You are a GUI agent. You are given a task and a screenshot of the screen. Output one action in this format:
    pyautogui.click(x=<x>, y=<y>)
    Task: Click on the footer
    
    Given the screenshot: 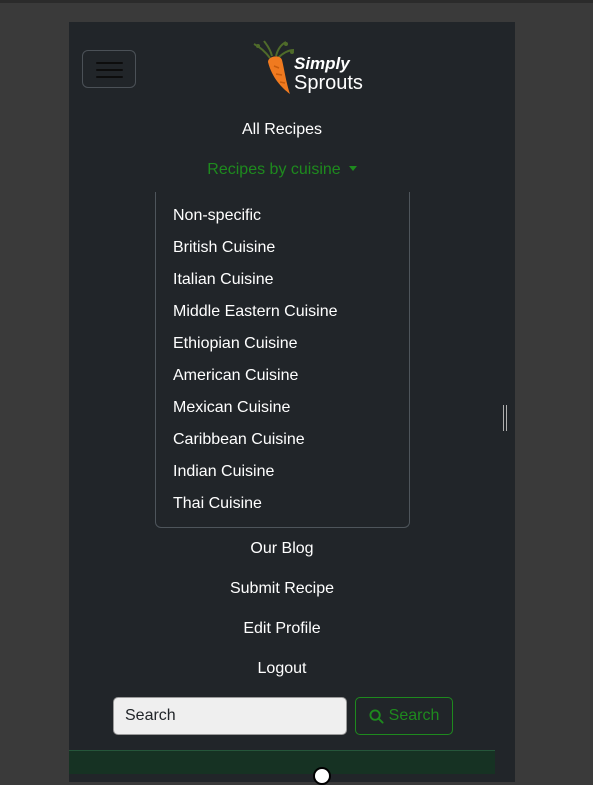 What is the action you would take?
    pyautogui.click(x=282, y=762)
    